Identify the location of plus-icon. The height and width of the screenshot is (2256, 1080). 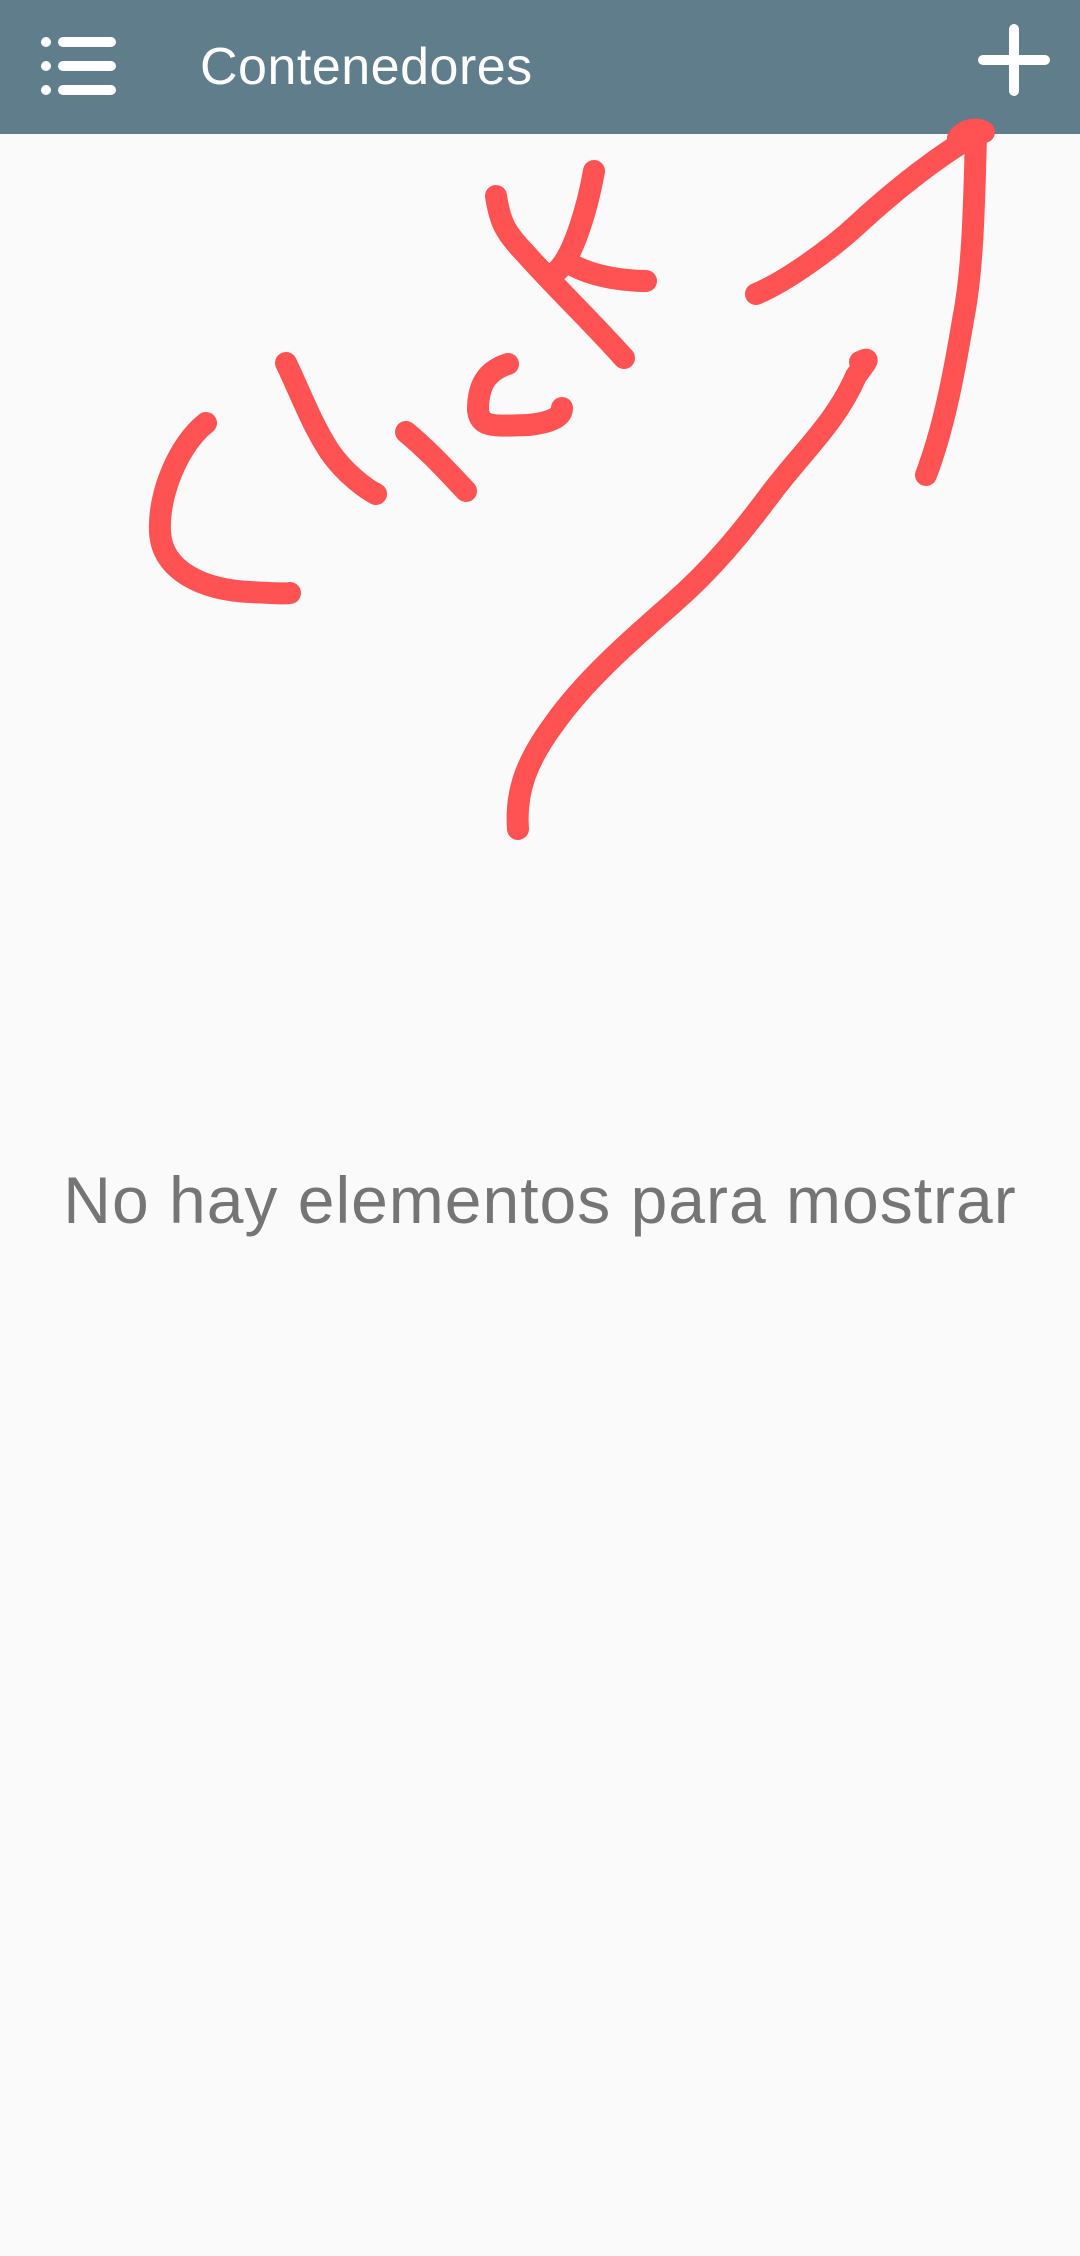
(1014, 60).